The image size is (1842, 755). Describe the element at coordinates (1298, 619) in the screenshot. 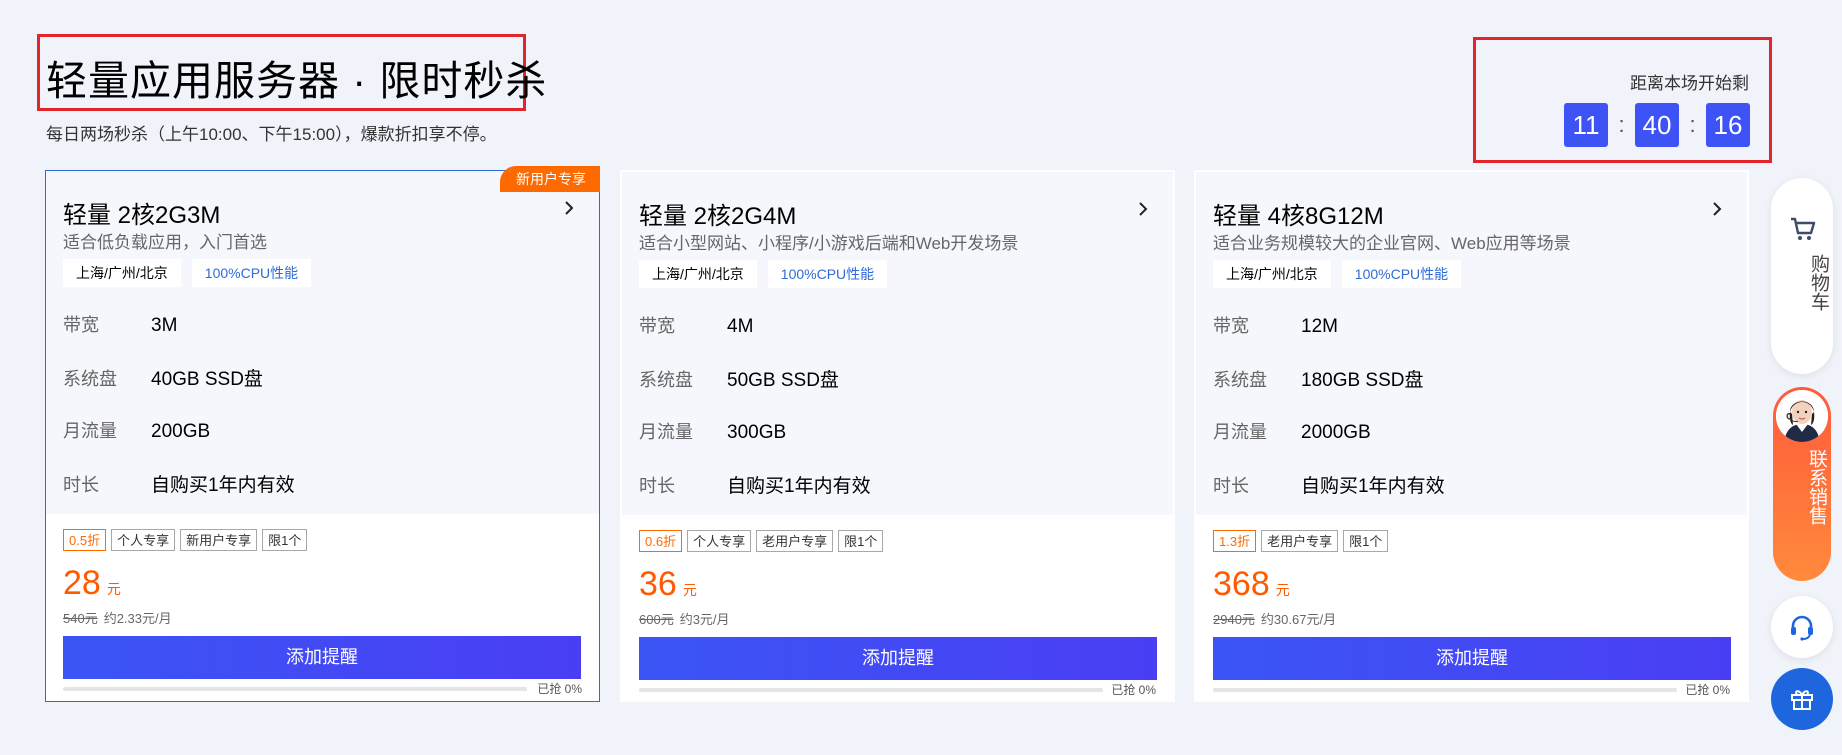

I see `monthly-price: 约30.67元/月` at that location.